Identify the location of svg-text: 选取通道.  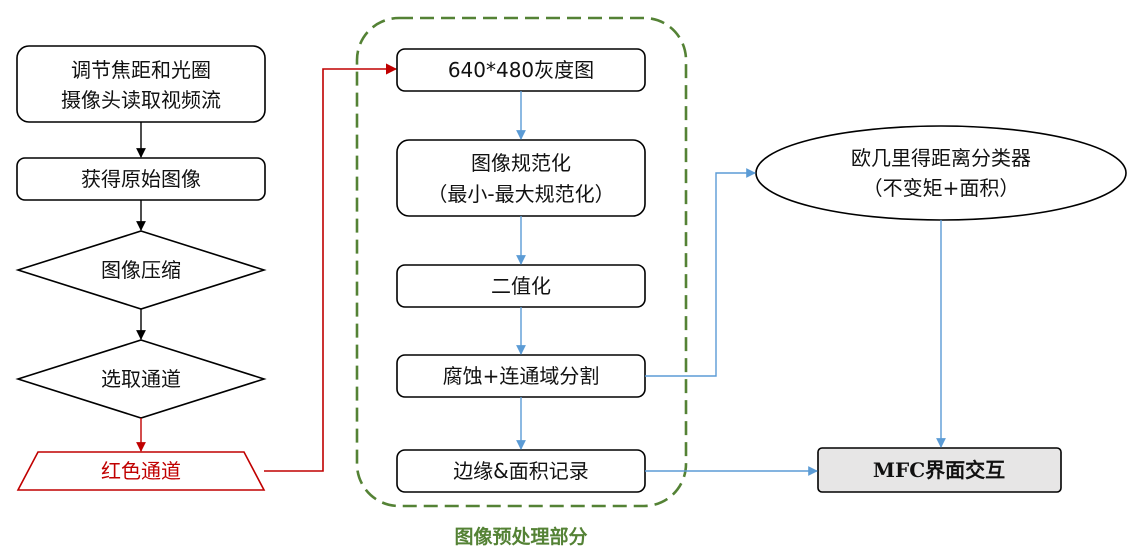
(141, 379).